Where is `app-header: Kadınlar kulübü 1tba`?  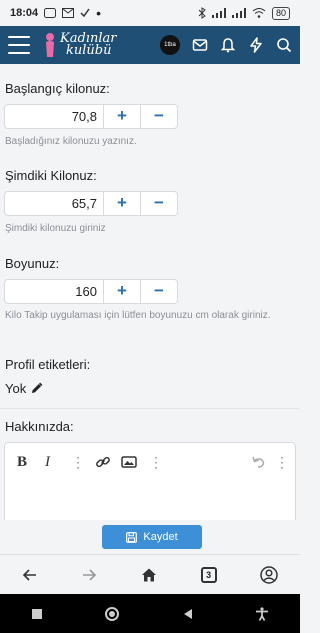 app-header: Kadınlar kulübü 1tba is located at coordinates (150, 45).